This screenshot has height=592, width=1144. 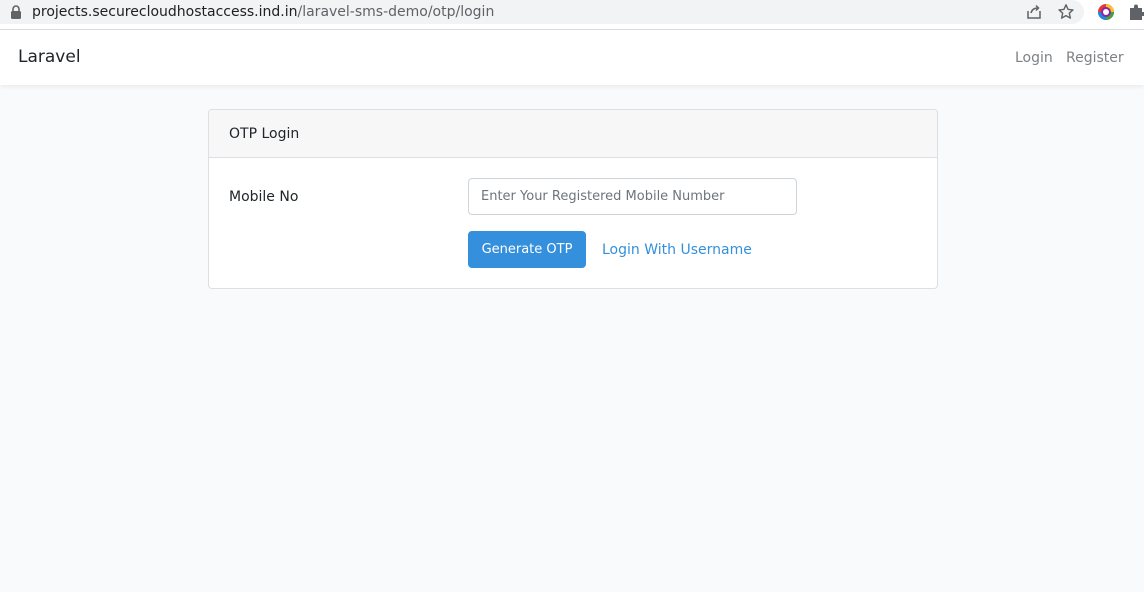 I want to click on url-host: projects.securecloudhostaccess.ind.in, so click(x=165, y=12).